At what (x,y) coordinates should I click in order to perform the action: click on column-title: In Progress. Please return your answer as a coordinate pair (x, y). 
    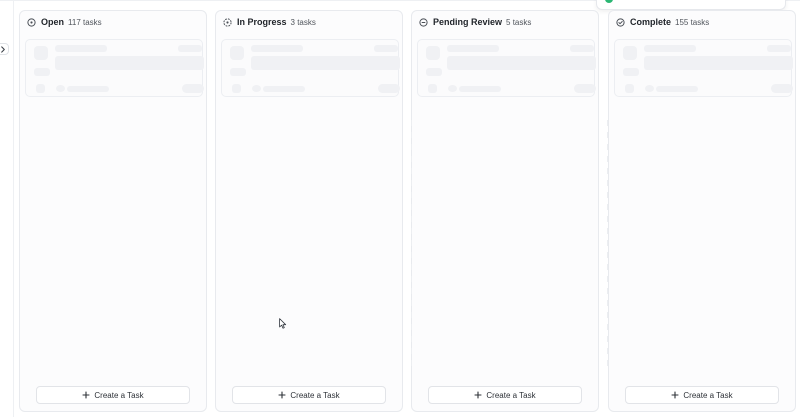
    Looking at the image, I should click on (262, 22).